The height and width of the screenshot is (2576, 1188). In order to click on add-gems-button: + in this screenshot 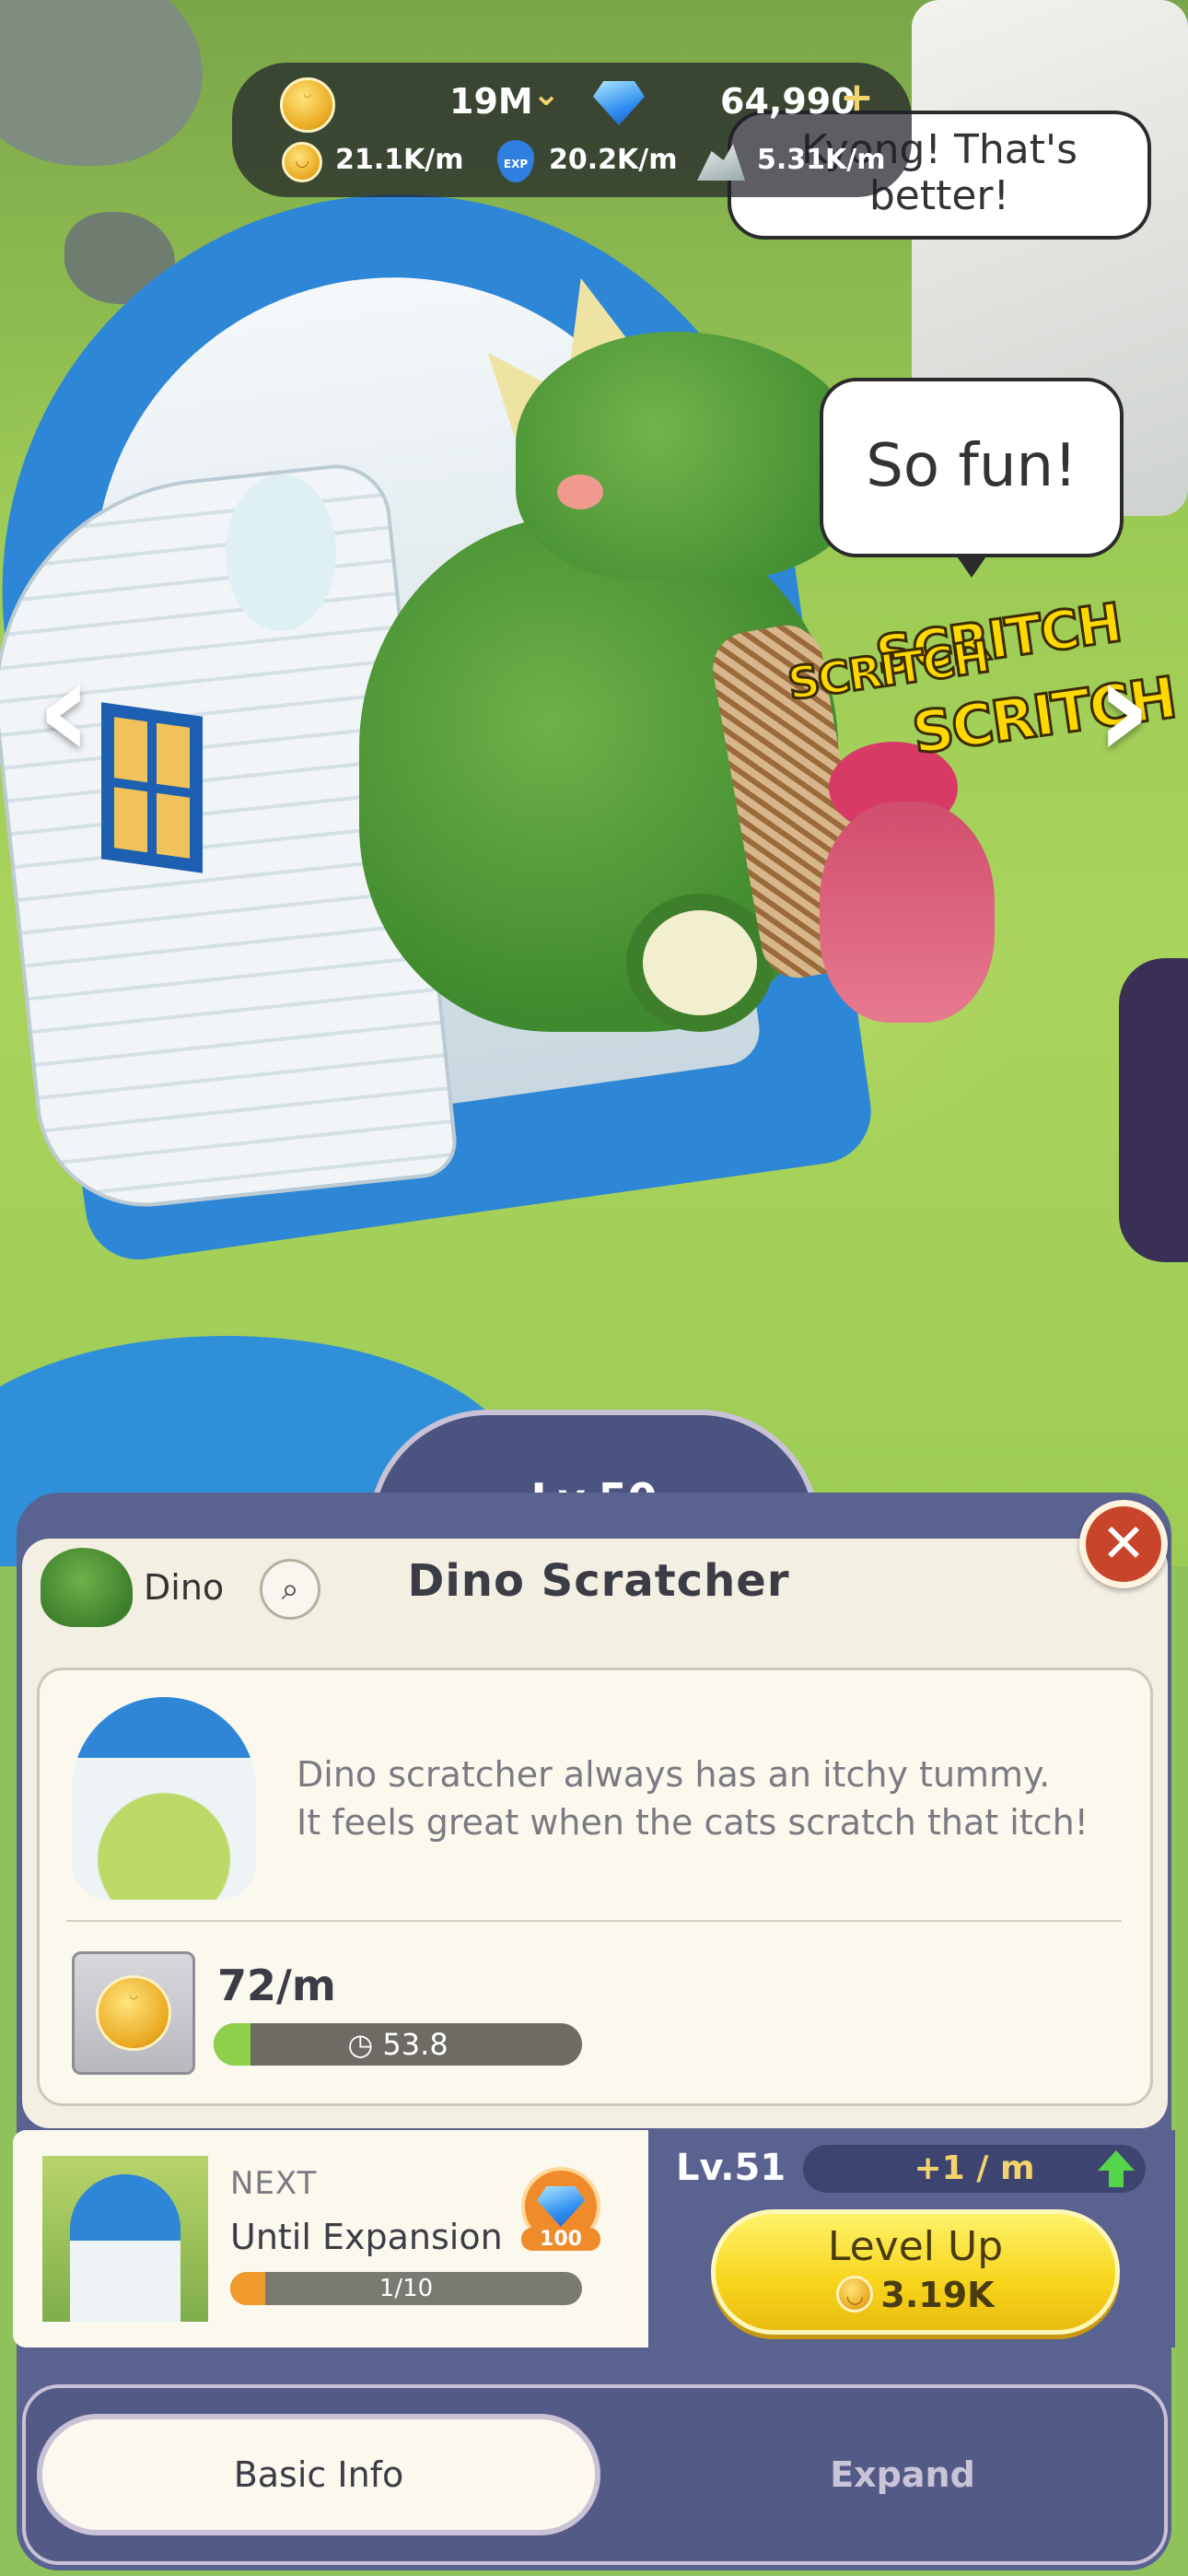, I will do `click(857, 97)`.